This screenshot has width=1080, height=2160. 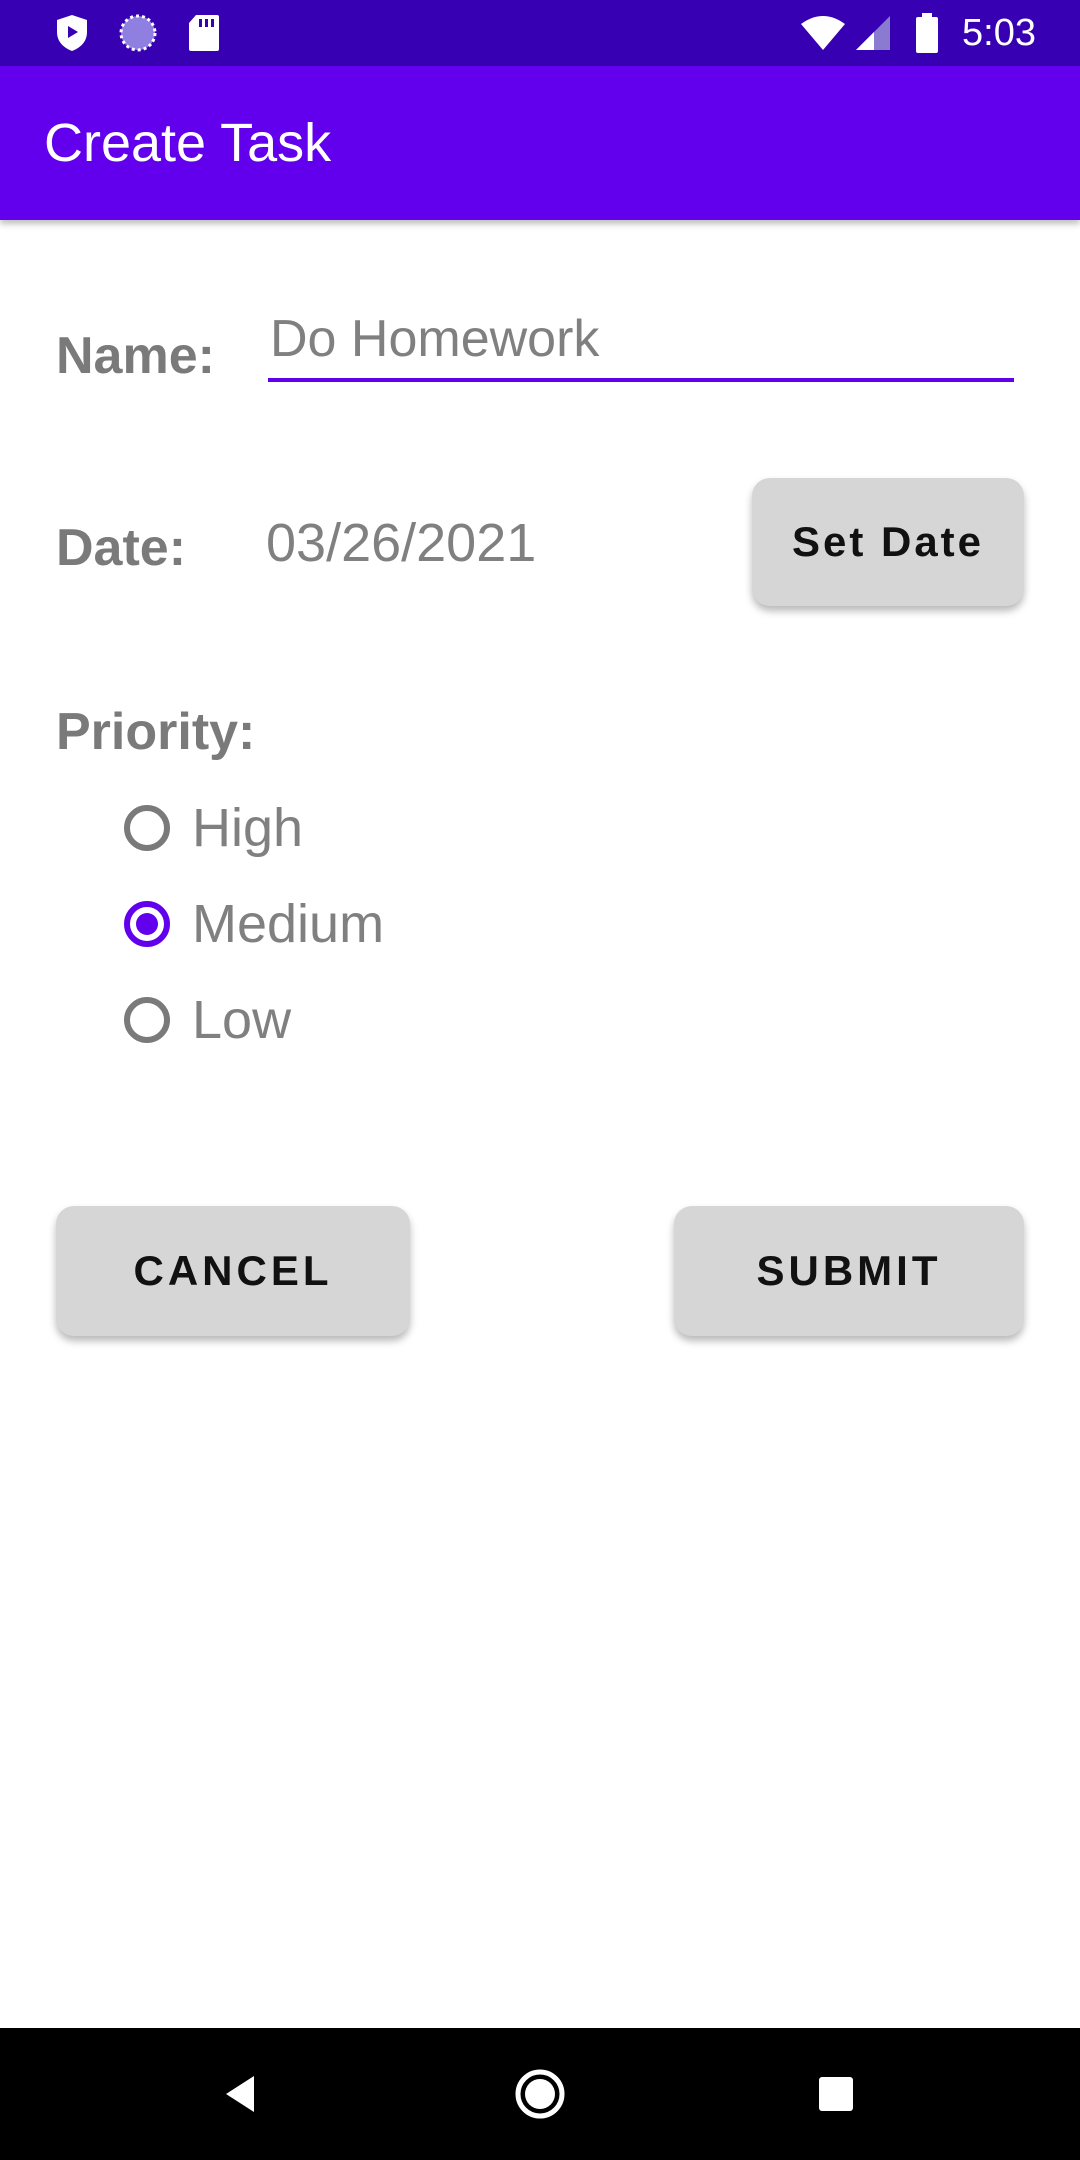 I want to click on priority-label: Priority:, so click(x=156, y=732).